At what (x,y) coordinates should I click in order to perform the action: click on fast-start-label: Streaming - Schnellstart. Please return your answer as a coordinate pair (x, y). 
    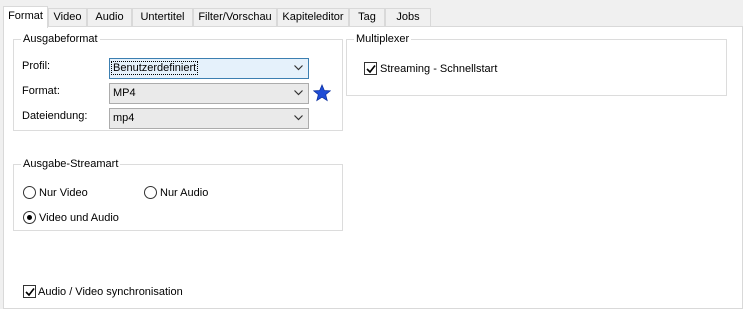
    Looking at the image, I should click on (438, 69).